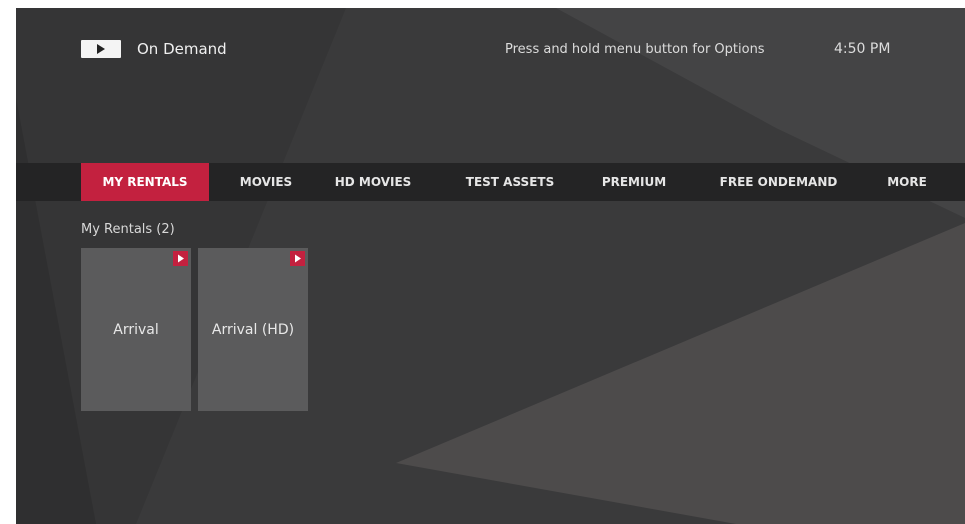  I want to click on tab-more: MORE, so click(907, 182).